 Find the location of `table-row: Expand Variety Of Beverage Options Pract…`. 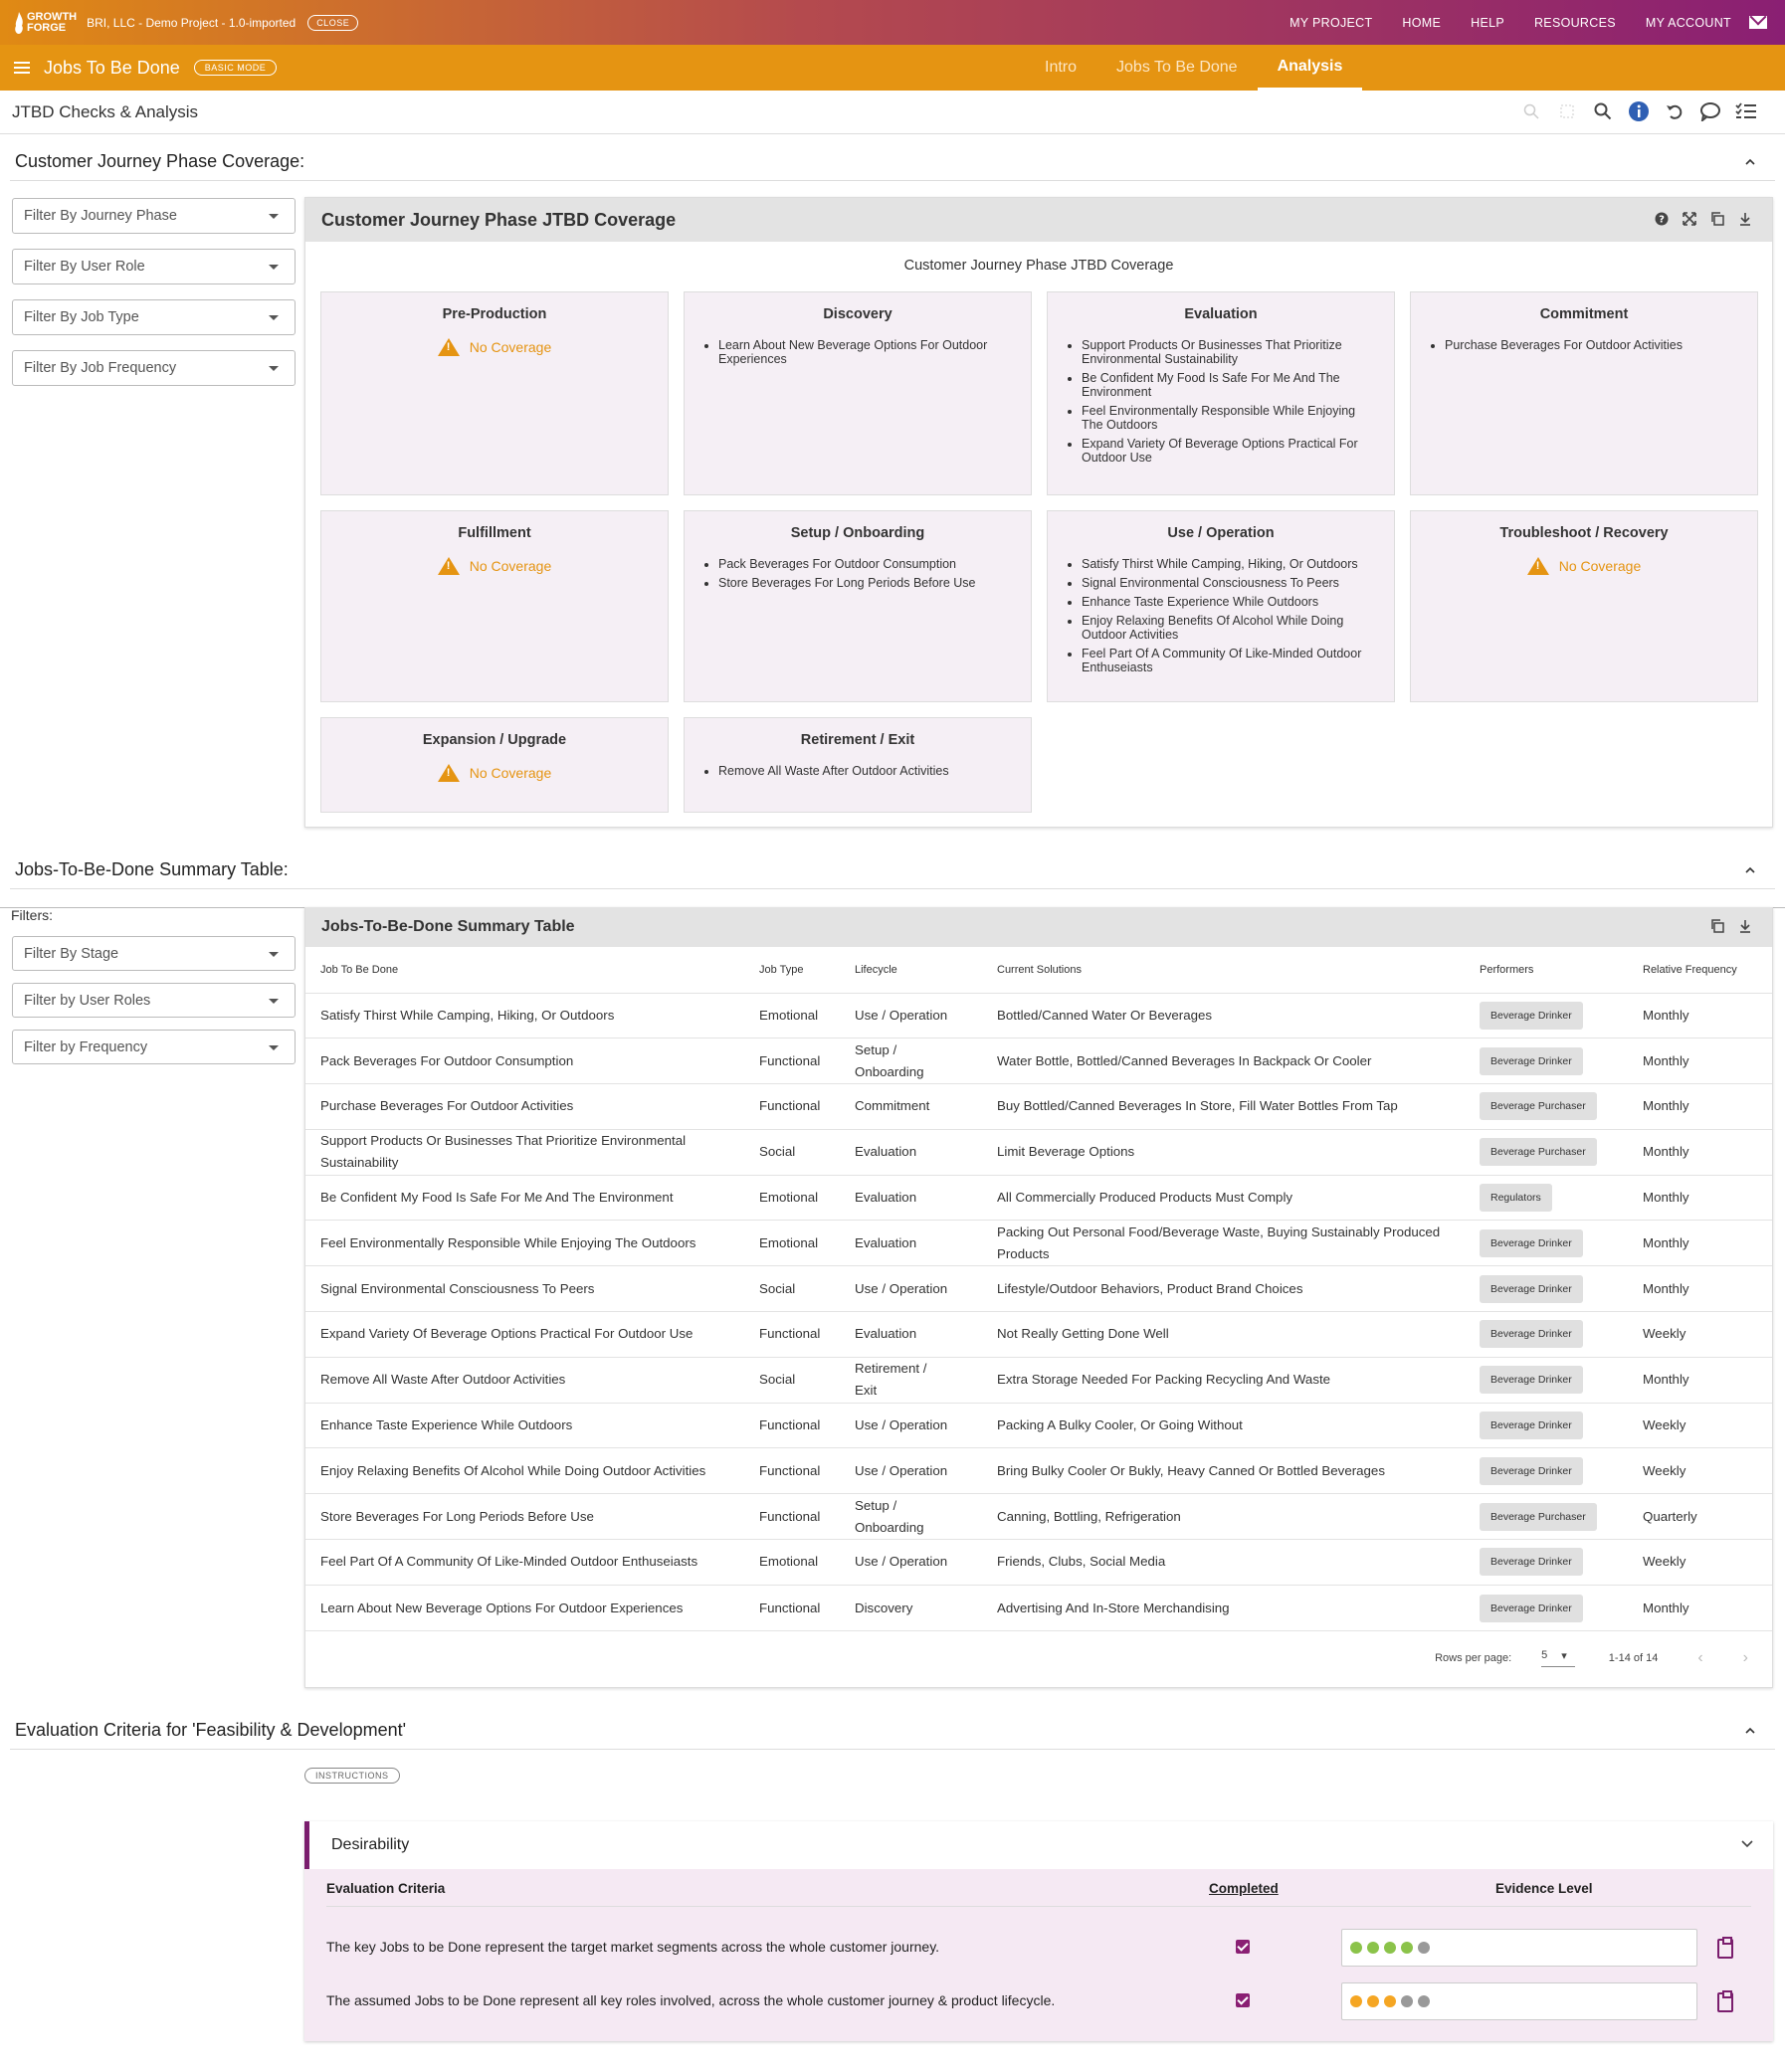

table-row: Expand Variety Of Beverage Options Pract… is located at coordinates (1038, 1334).